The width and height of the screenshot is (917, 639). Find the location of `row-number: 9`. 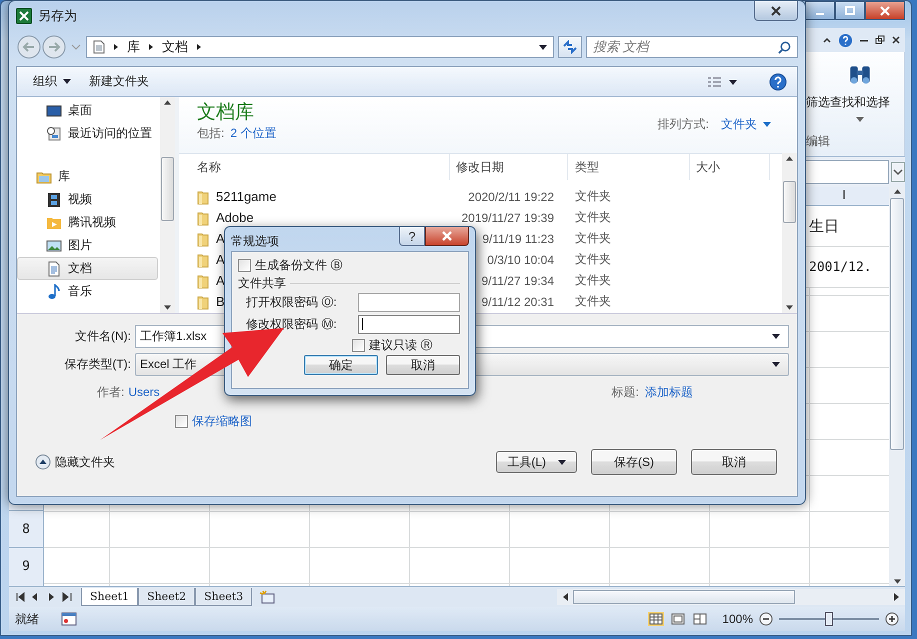

row-number: 9 is located at coordinates (26, 565).